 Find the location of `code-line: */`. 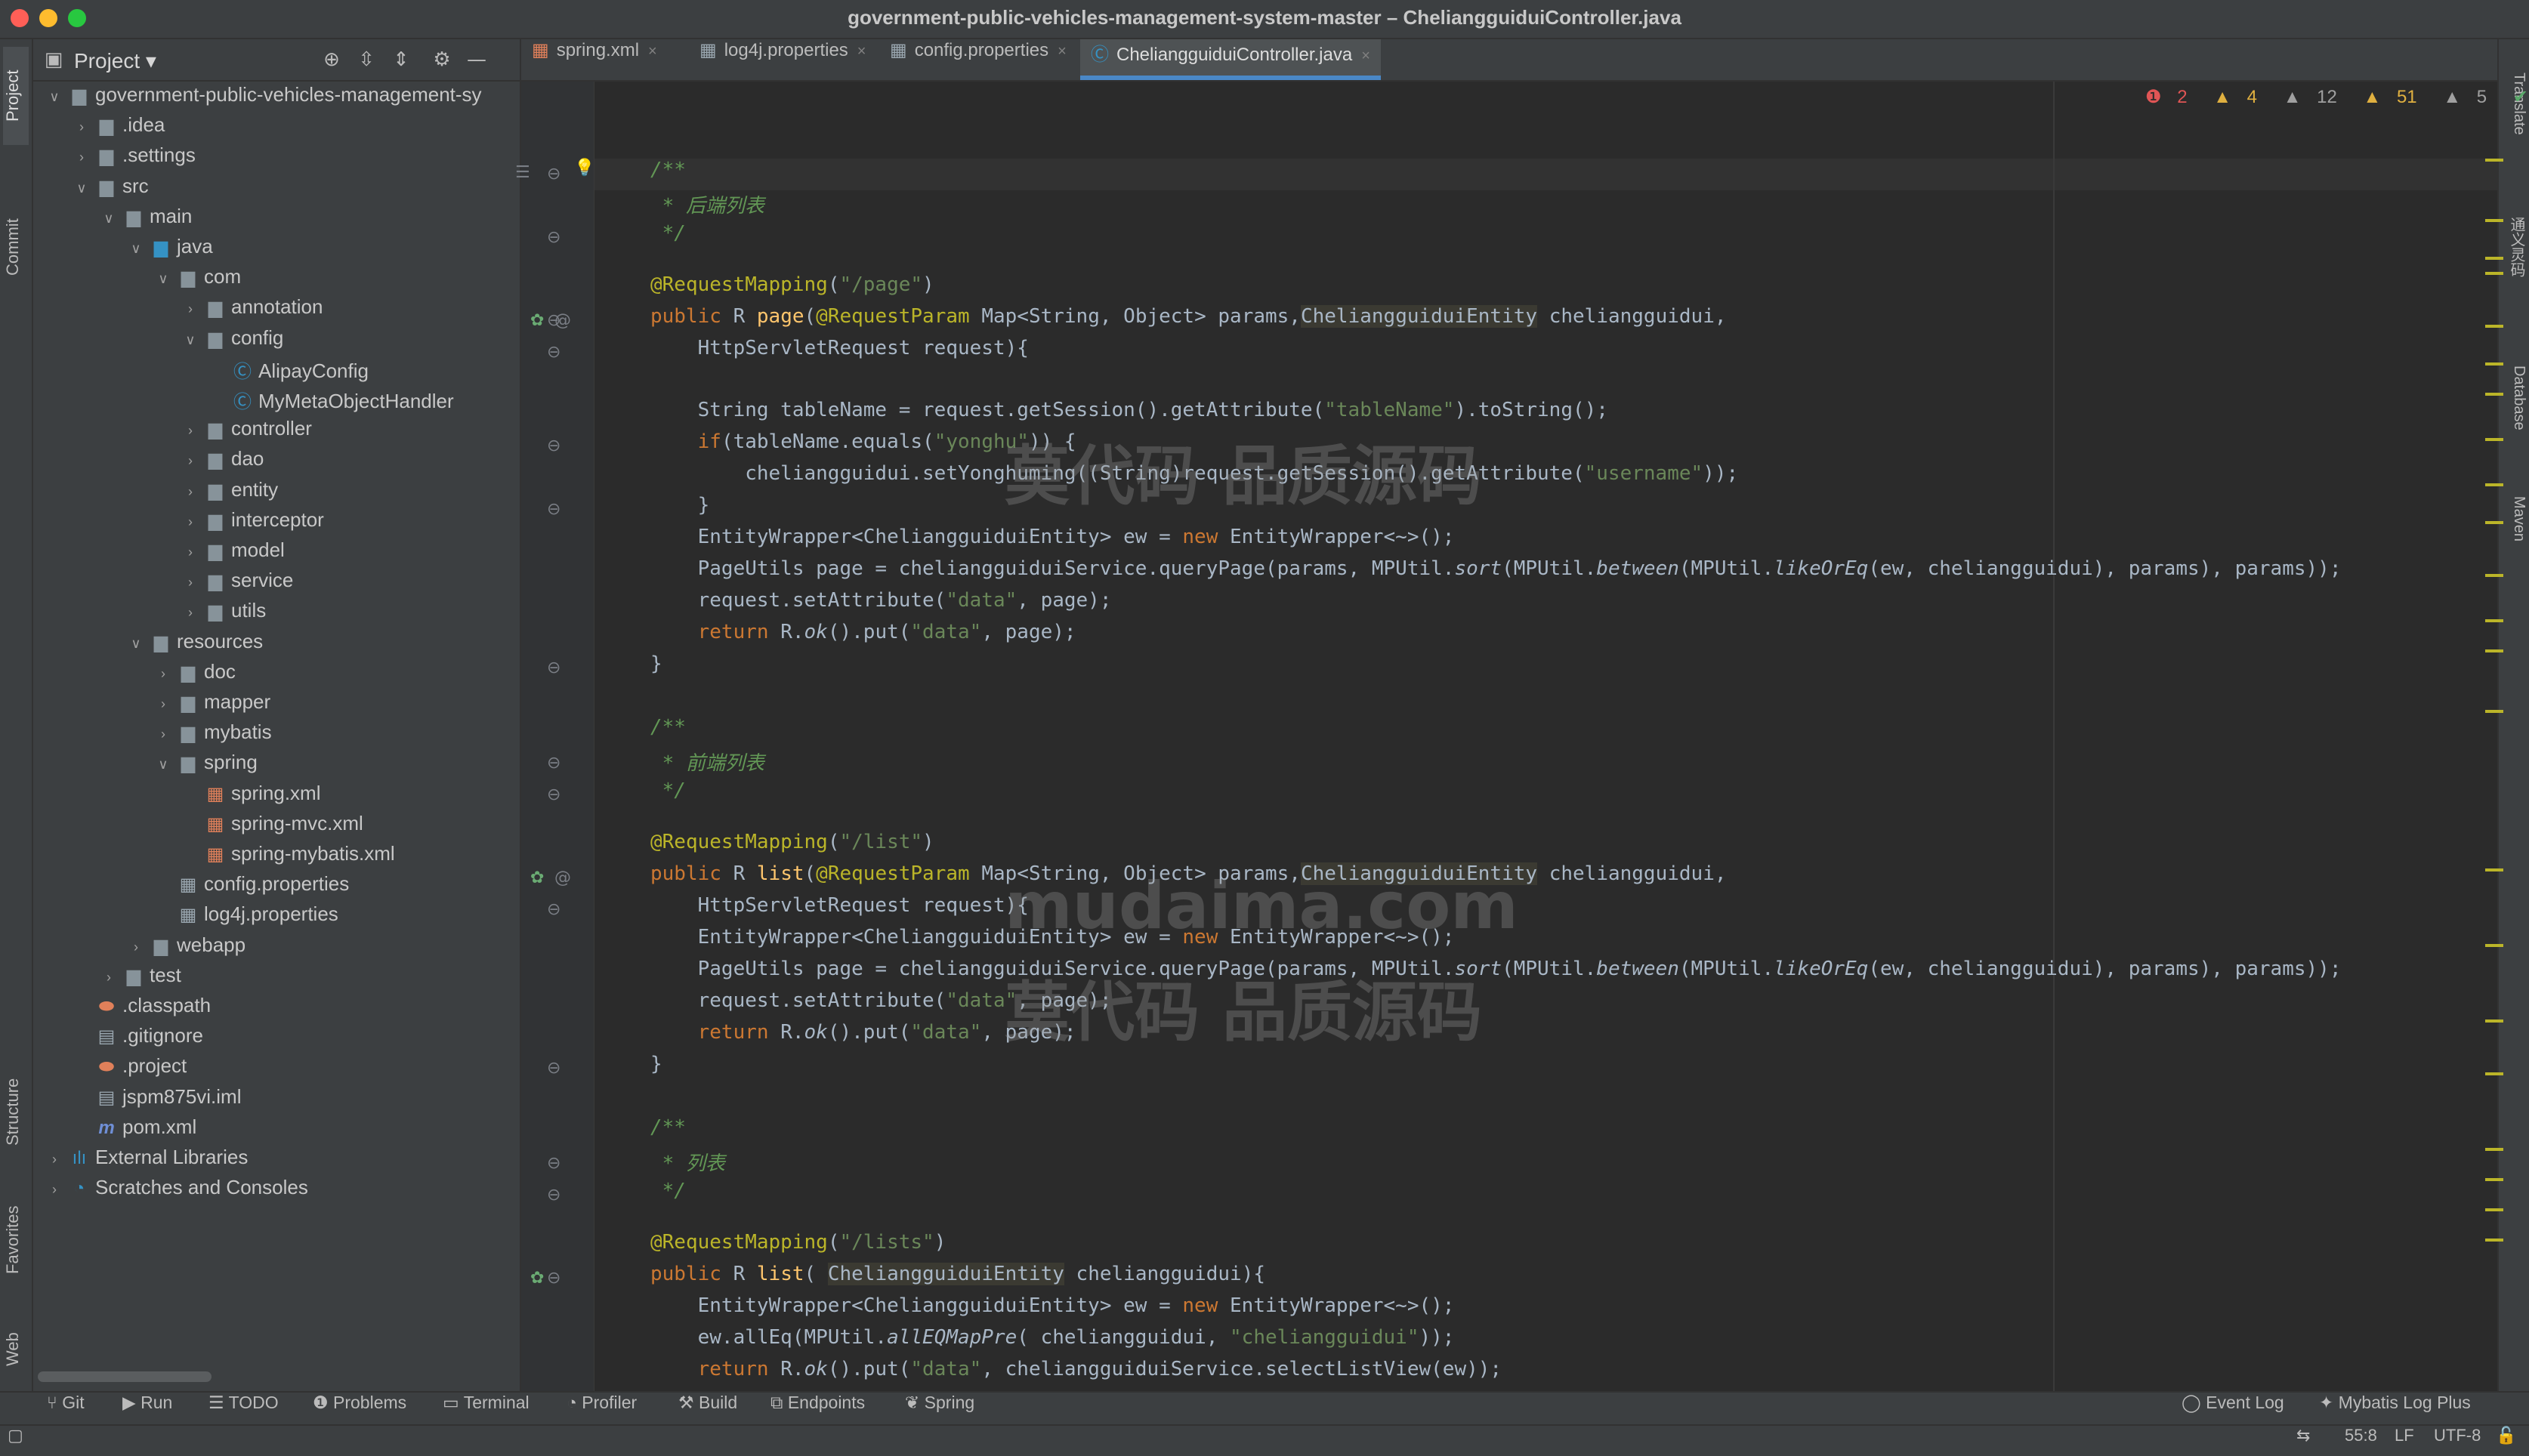

code-line: */ is located at coordinates (668, 1195).